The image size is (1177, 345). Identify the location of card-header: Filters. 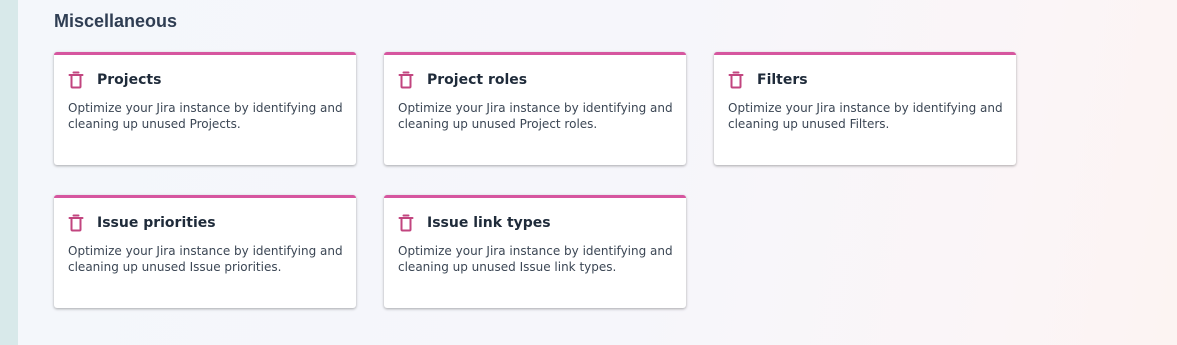
(768, 80).